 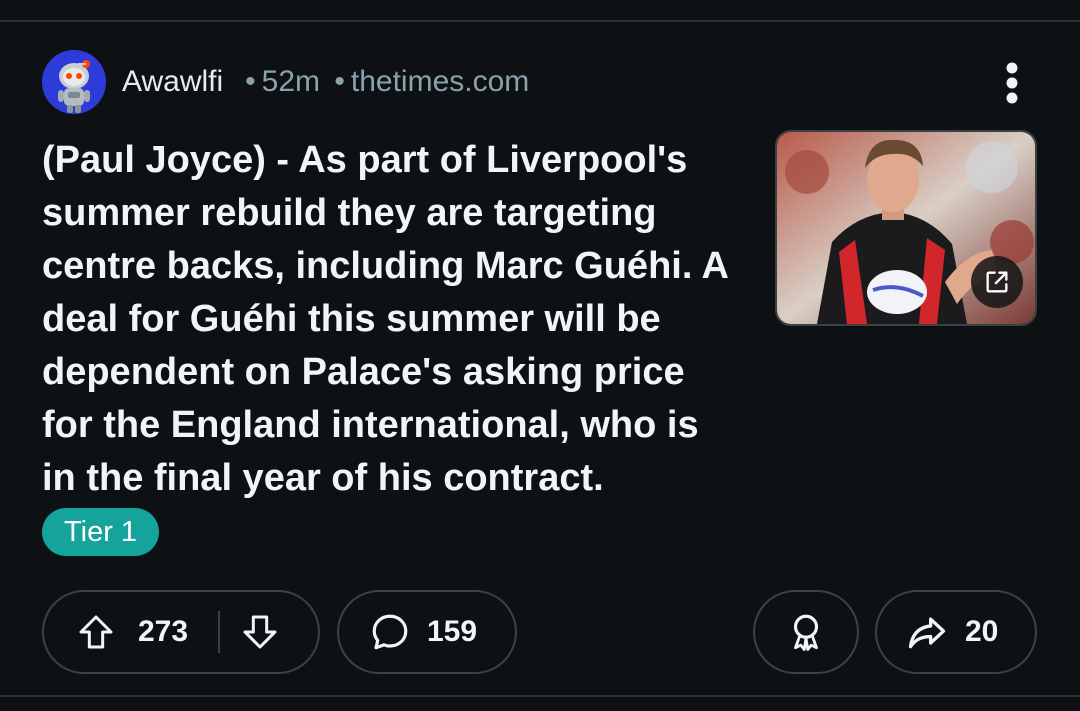 I want to click on upvote-count: 273, so click(x=163, y=631).